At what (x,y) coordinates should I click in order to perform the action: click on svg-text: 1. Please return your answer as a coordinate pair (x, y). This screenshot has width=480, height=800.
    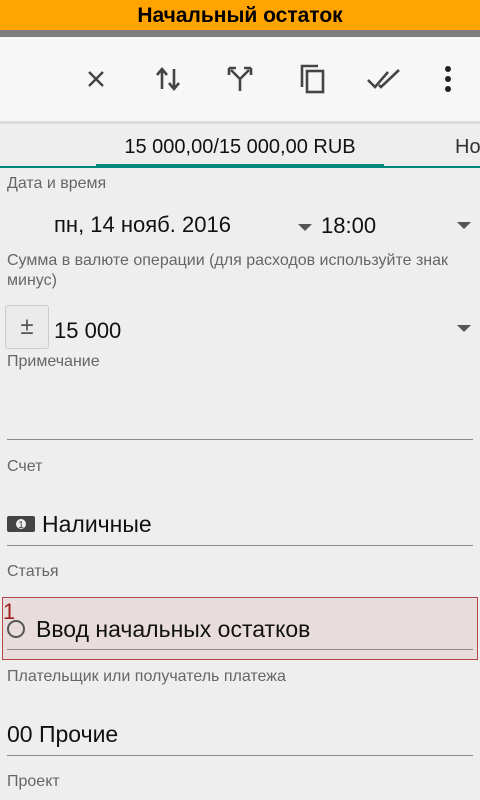
    Looking at the image, I should click on (21, 525).